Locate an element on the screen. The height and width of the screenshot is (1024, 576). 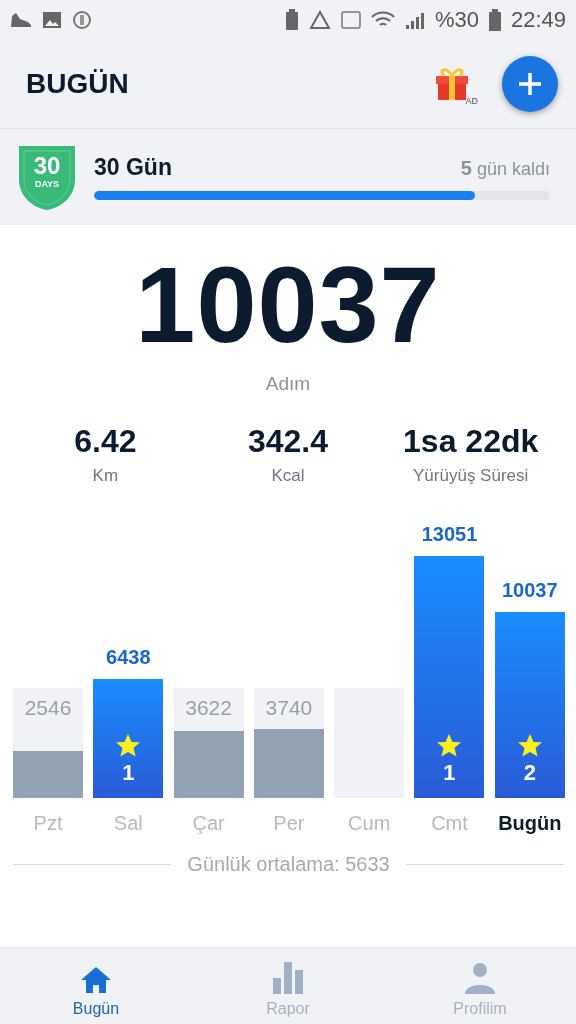
nav-tab: Bugün is located at coordinates (96, 986).